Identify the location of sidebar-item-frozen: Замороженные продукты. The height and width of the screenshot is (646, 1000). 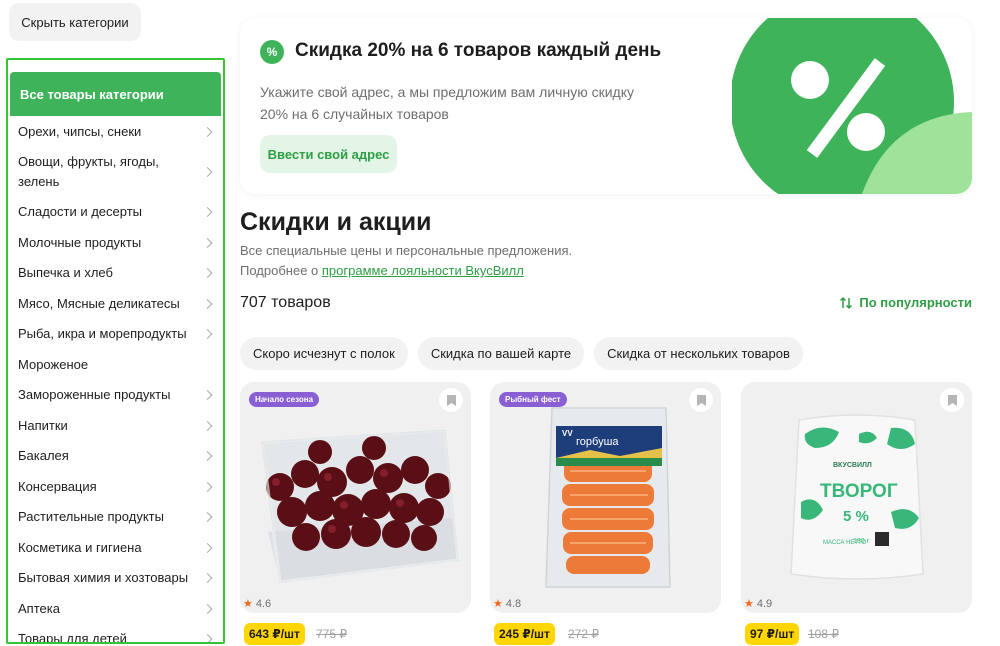
(115, 395).